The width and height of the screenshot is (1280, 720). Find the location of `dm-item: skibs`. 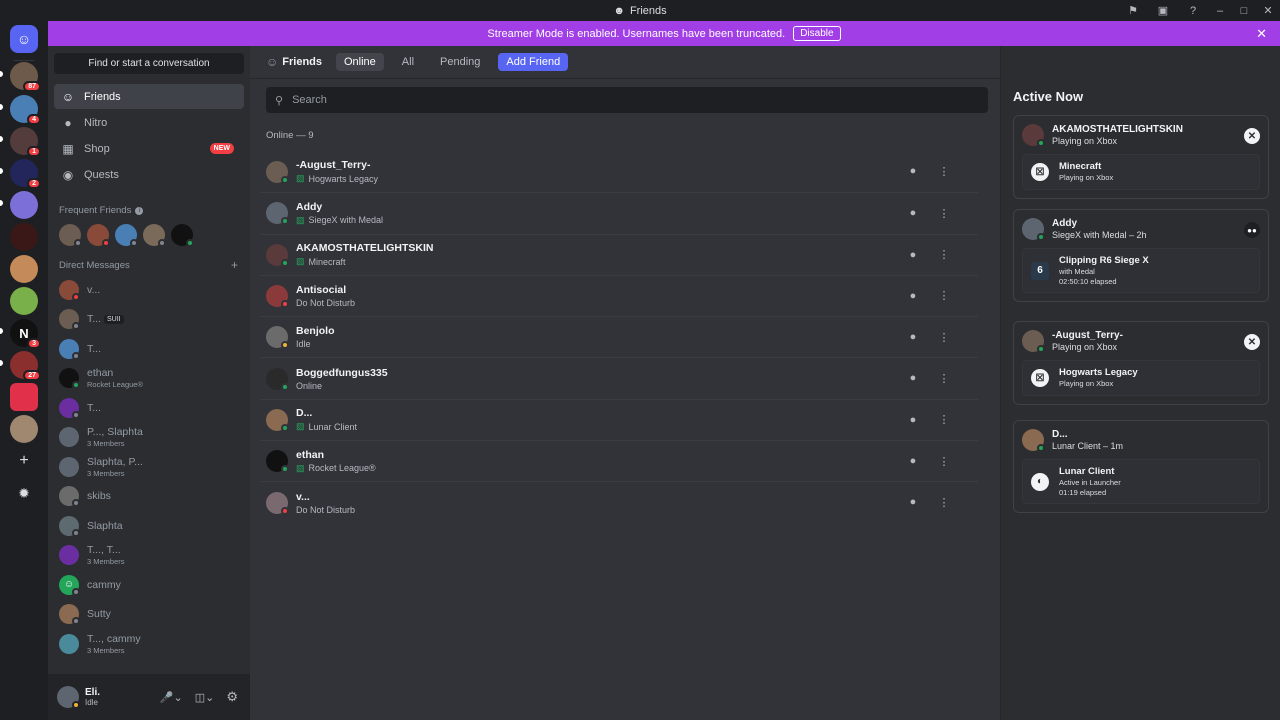

dm-item: skibs is located at coordinates (149, 497).